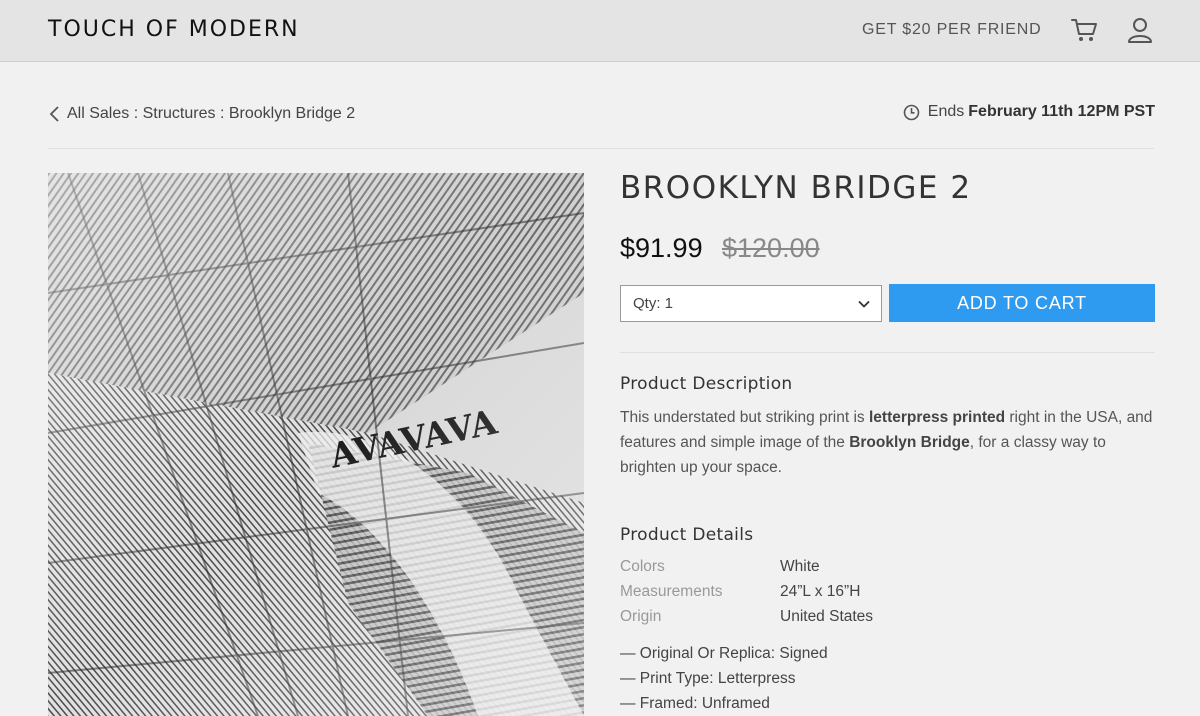  What do you see at coordinates (800, 566) in the screenshot?
I see `details-value: White` at bounding box center [800, 566].